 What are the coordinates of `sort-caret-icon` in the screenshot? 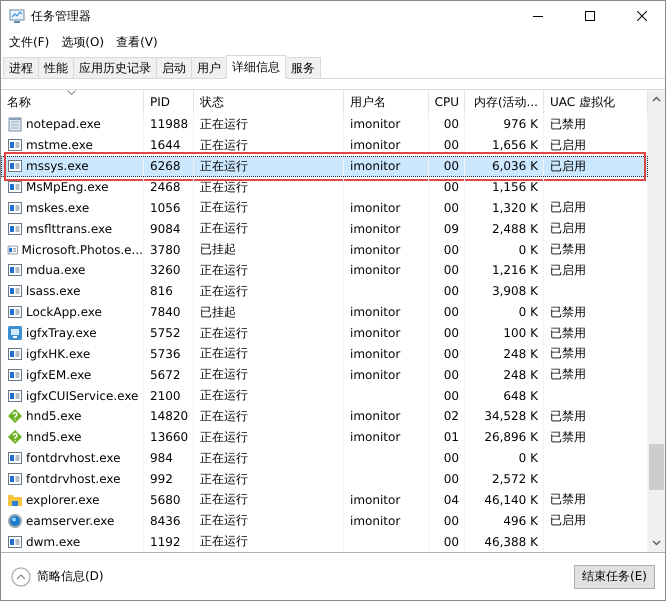 It's located at (71, 92).